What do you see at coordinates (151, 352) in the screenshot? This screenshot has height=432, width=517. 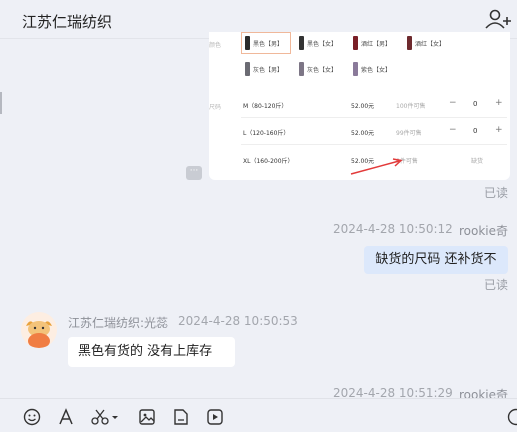 I see `message-bubble-incoming: 黑色有货的 没有上库存` at bounding box center [151, 352].